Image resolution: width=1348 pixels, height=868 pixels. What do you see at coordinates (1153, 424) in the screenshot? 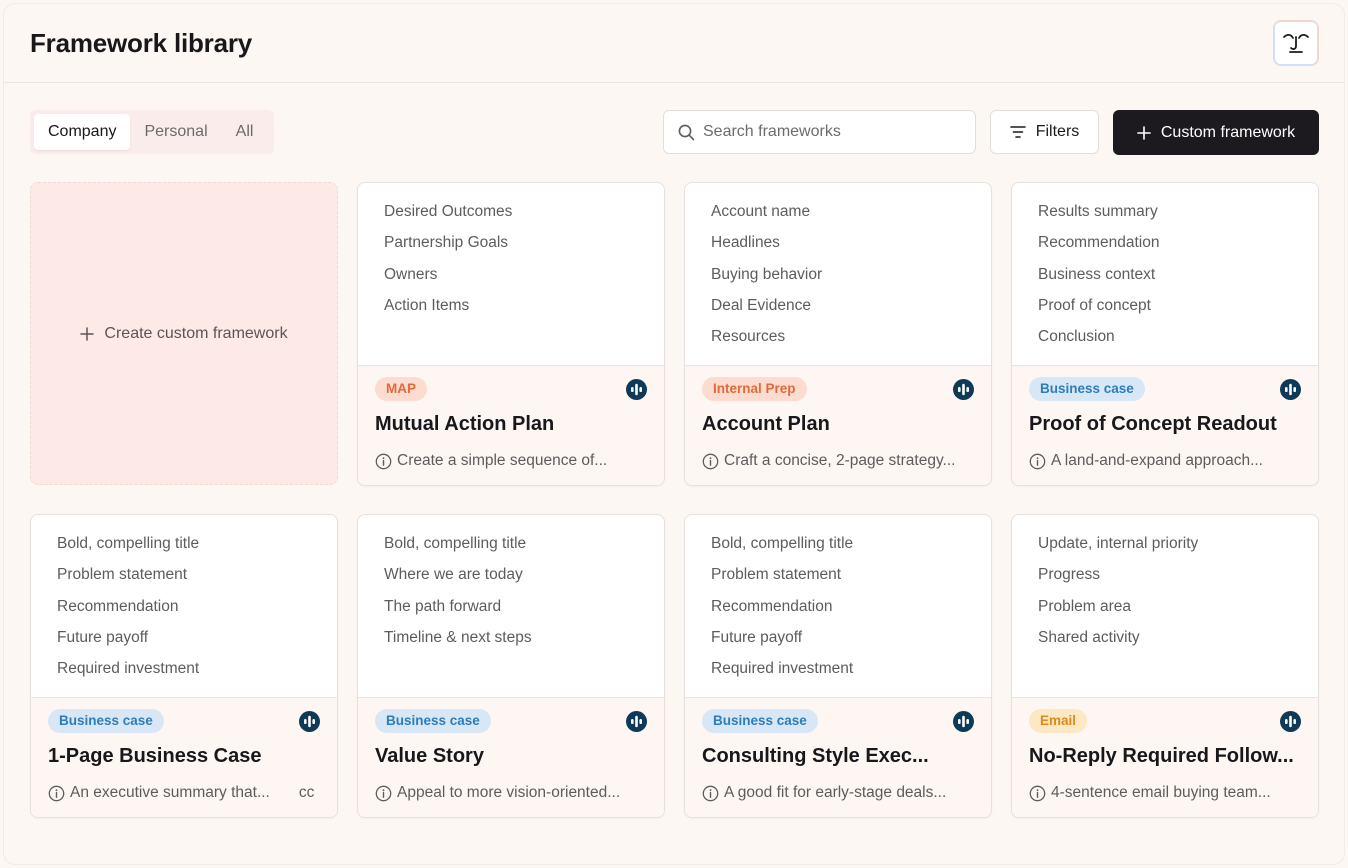
I see `card-title: Proof of Concept Readout` at bounding box center [1153, 424].